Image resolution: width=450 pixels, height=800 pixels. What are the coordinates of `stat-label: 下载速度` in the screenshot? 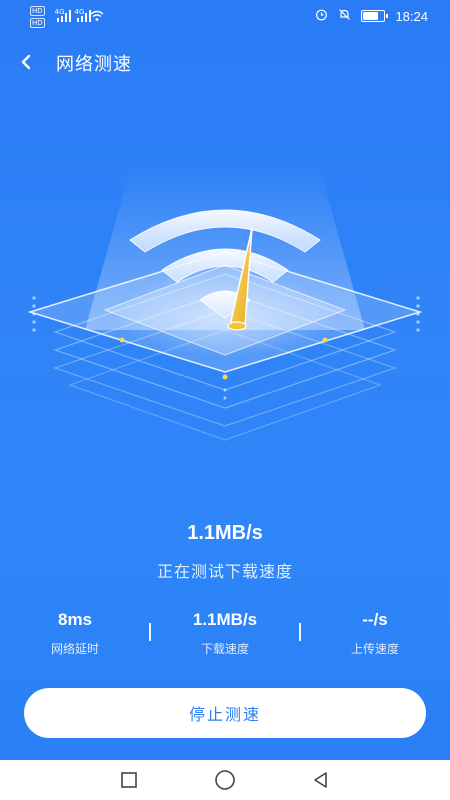 It's located at (224, 649).